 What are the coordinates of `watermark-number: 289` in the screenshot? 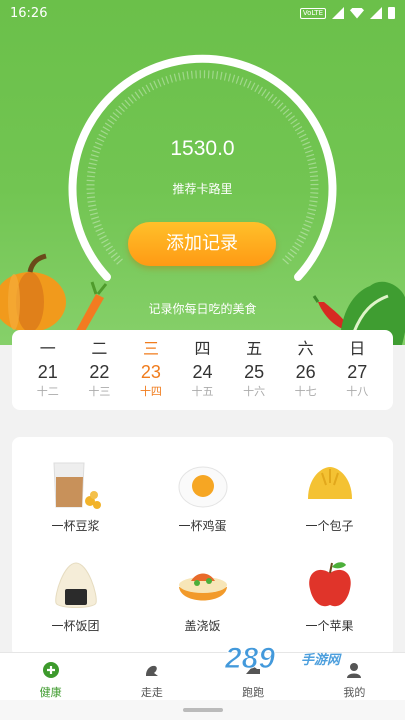 It's located at (250, 658).